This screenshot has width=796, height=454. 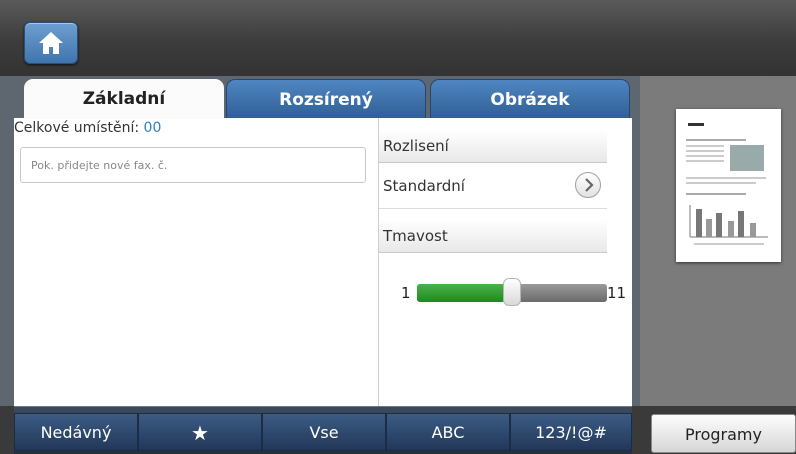 What do you see at coordinates (77, 128) in the screenshot?
I see `recipient-count-label: Celkové umístění:` at bounding box center [77, 128].